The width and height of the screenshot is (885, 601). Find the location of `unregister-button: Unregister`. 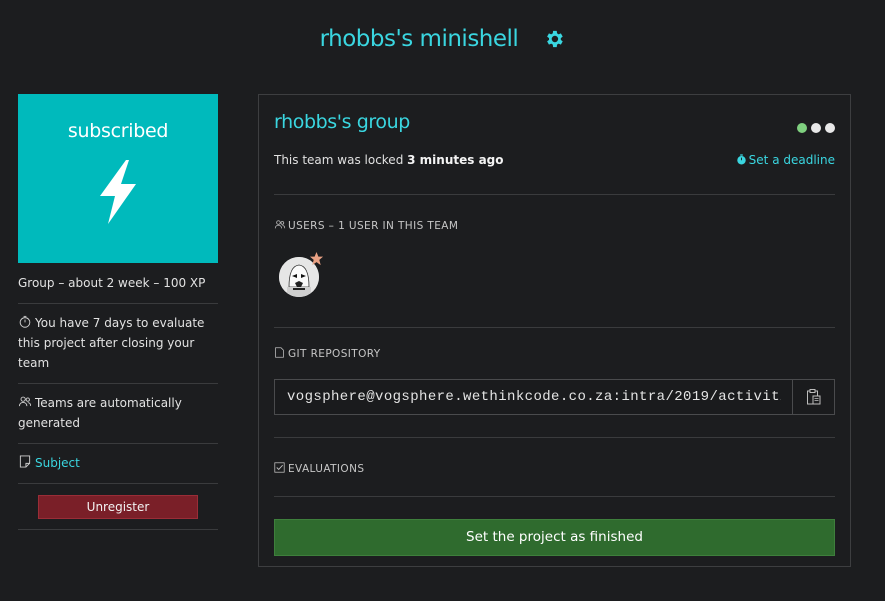

unregister-button: Unregister is located at coordinates (118, 507).